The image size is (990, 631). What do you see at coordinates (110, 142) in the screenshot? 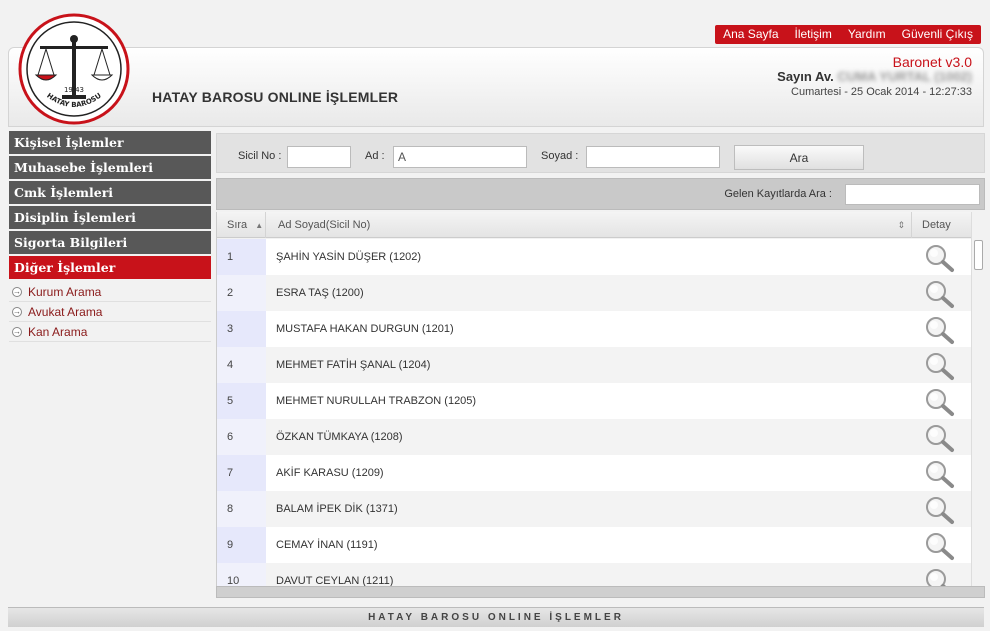
I see `menu-personal: Kişisel İşlemler` at bounding box center [110, 142].